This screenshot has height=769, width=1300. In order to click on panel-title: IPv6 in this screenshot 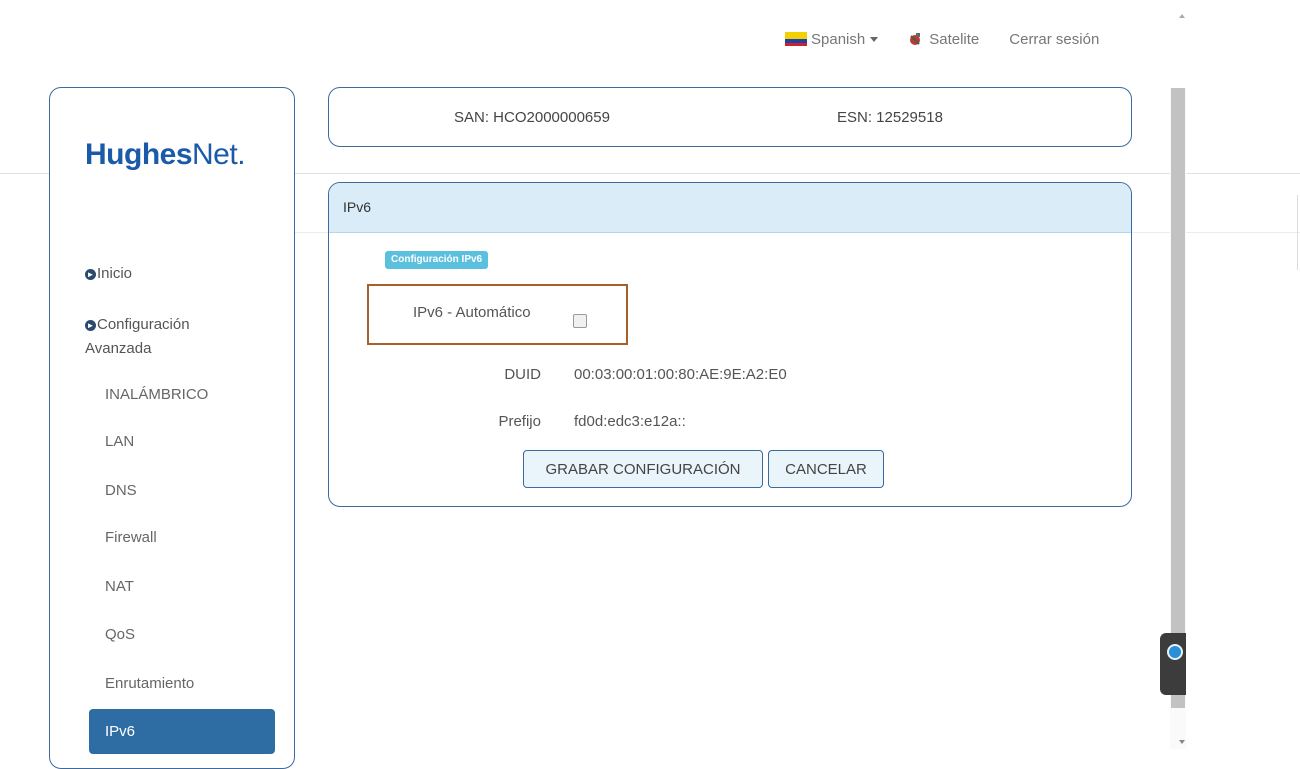, I will do `click(357, 207)`.